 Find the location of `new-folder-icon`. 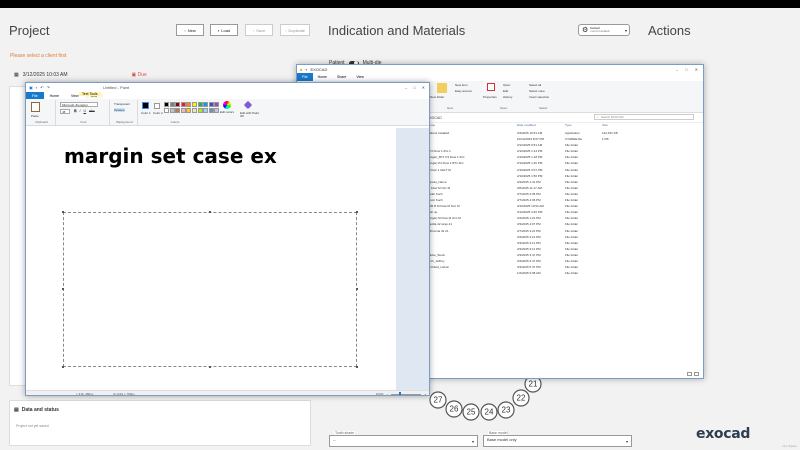

new-folder-icon is located at coordinates (442, 88).